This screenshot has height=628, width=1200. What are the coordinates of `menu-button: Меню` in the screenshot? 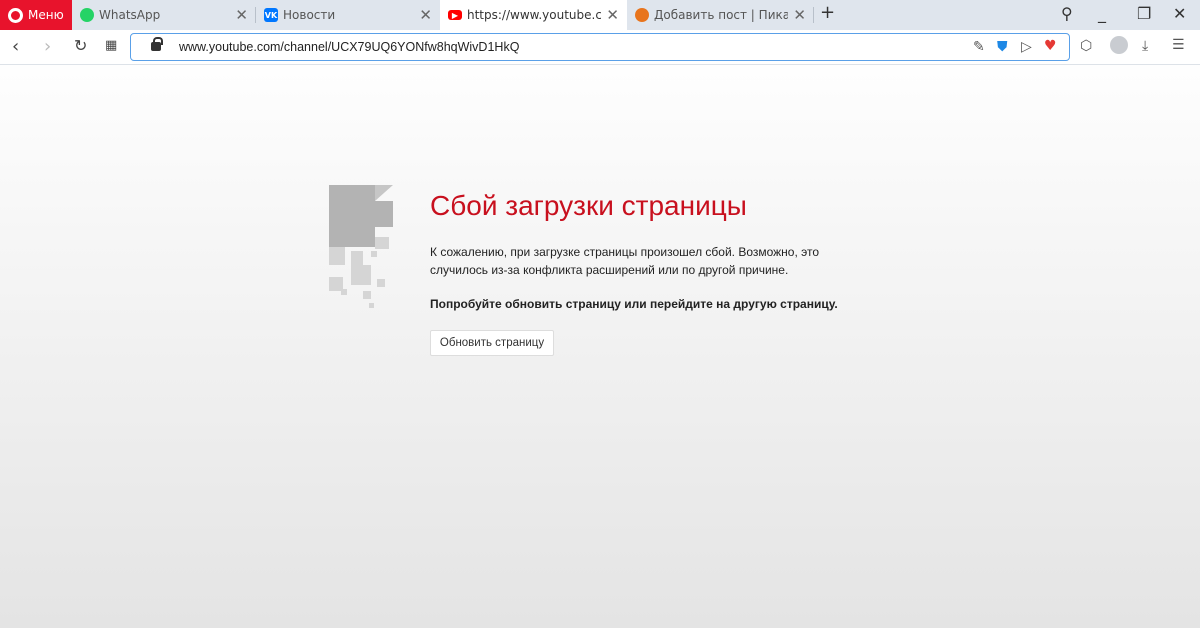 It's located at (36, 15).